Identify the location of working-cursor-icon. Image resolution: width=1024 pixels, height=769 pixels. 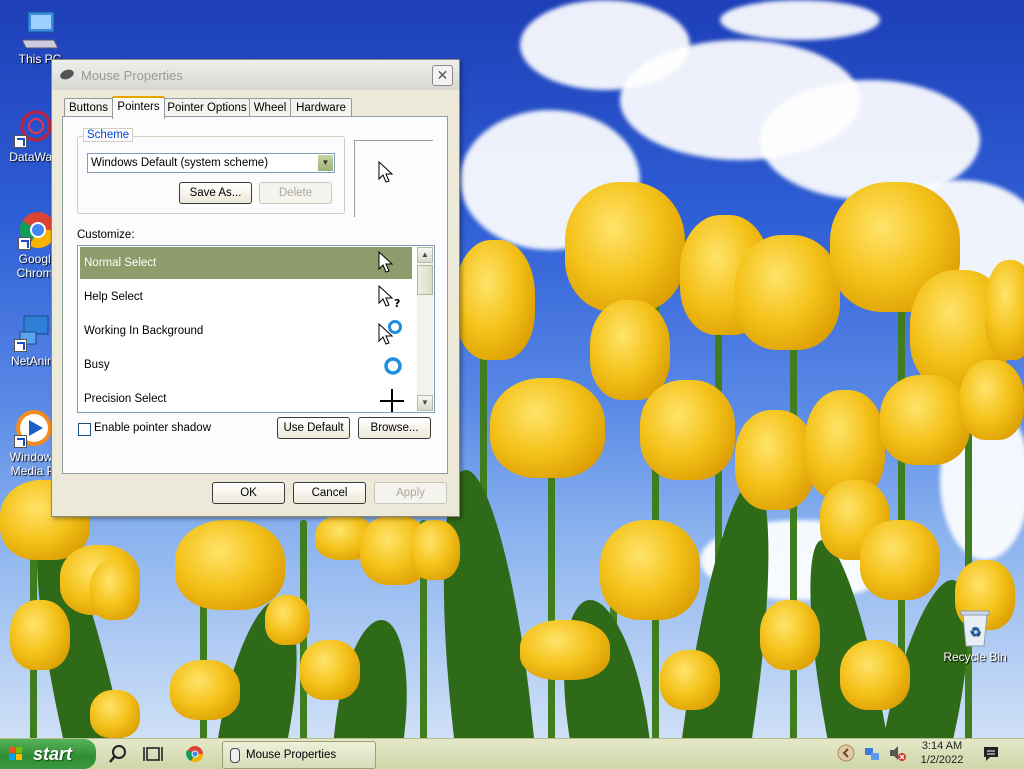
(390, 332).